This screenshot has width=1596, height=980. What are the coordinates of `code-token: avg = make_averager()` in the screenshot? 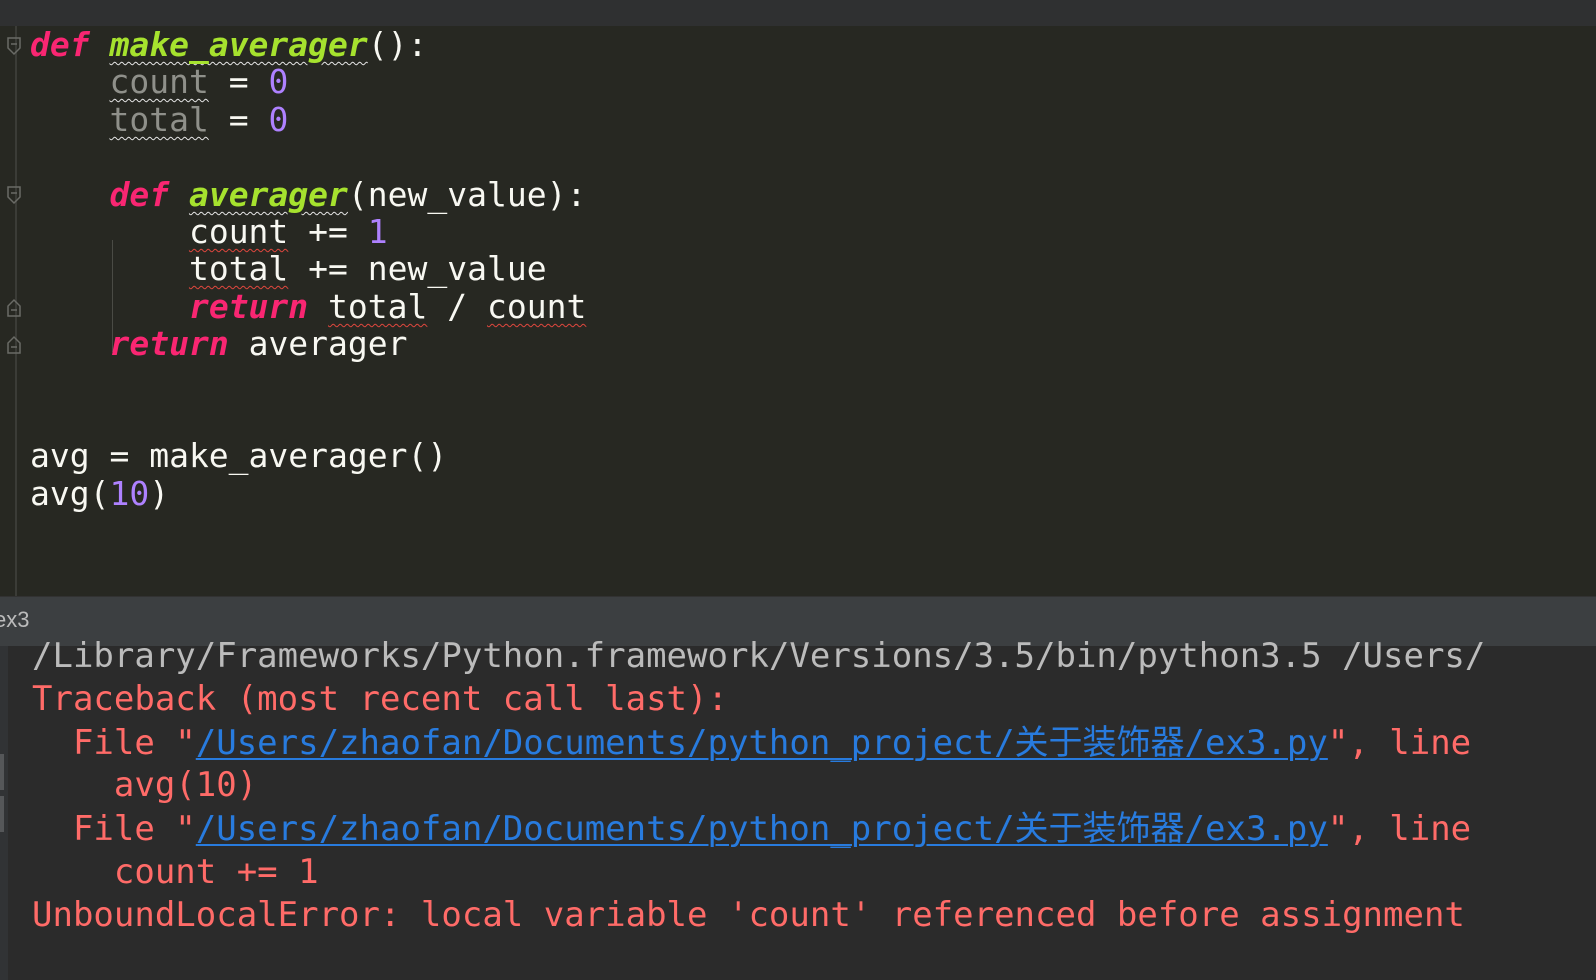 It's located at (239, 455).